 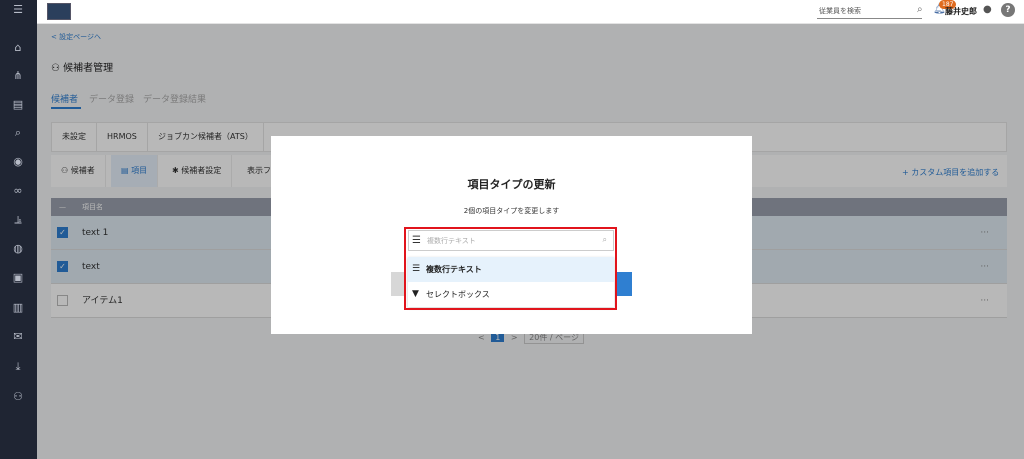 I want to click on mail-icon: ✉, so click(x=18, y=337).